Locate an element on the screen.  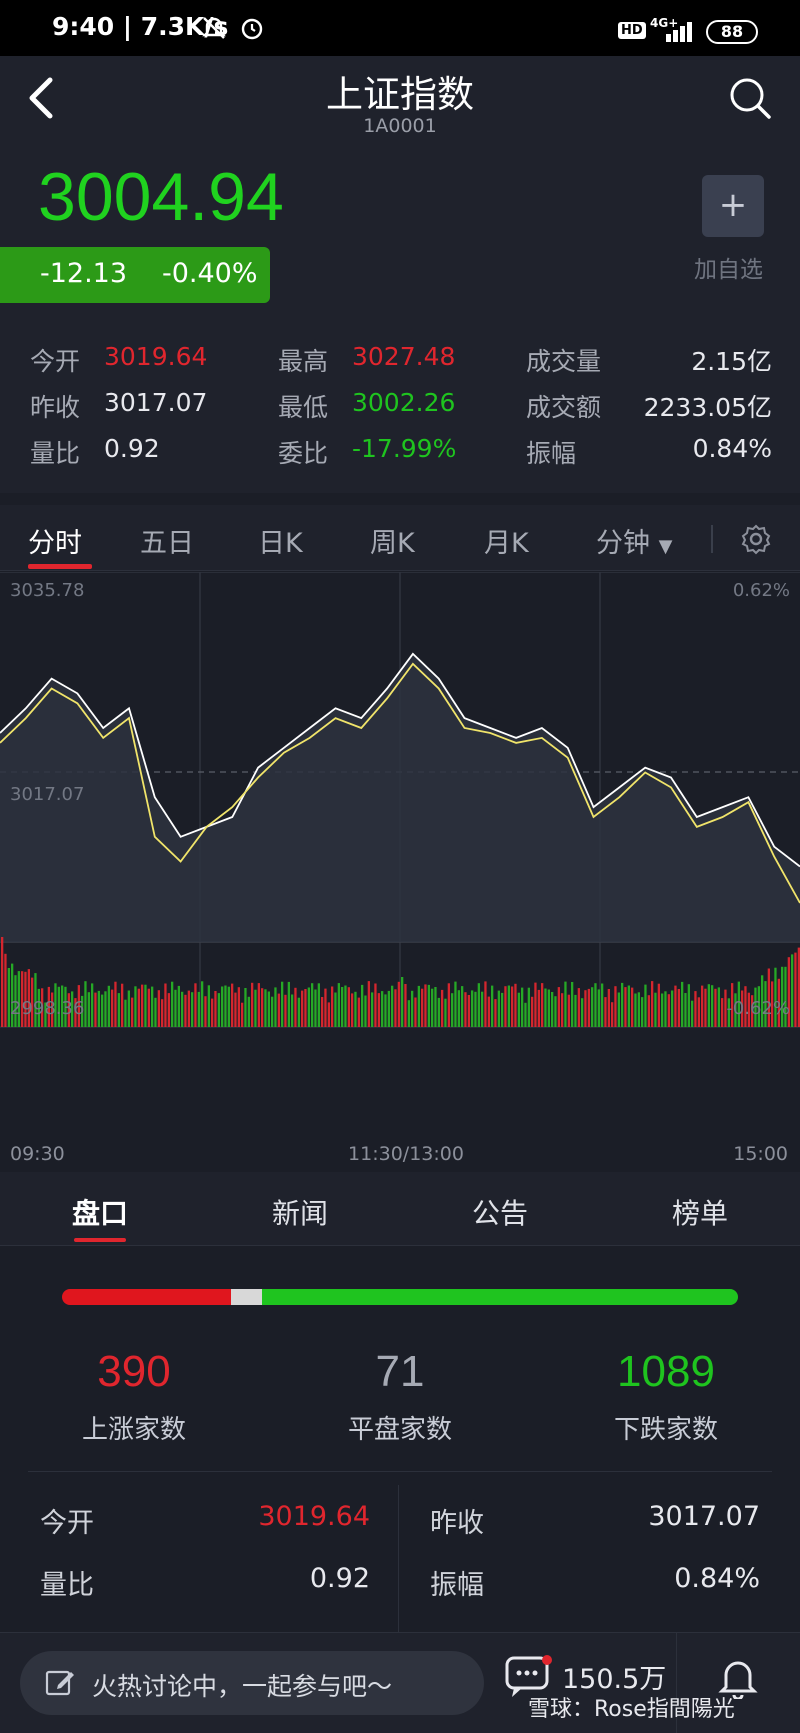
tab-announcements: 公告 is located at coordinates (500, 1212).